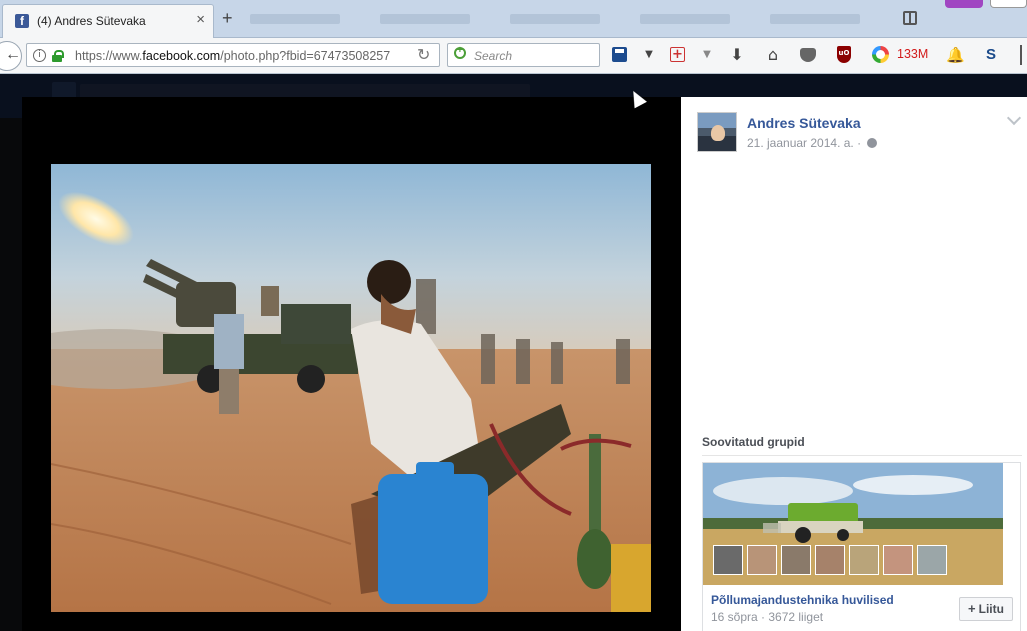  What do you see at coordinates (570, 19) in the screenshot?
I see `background-tabs` at bounding box center [570, 19].